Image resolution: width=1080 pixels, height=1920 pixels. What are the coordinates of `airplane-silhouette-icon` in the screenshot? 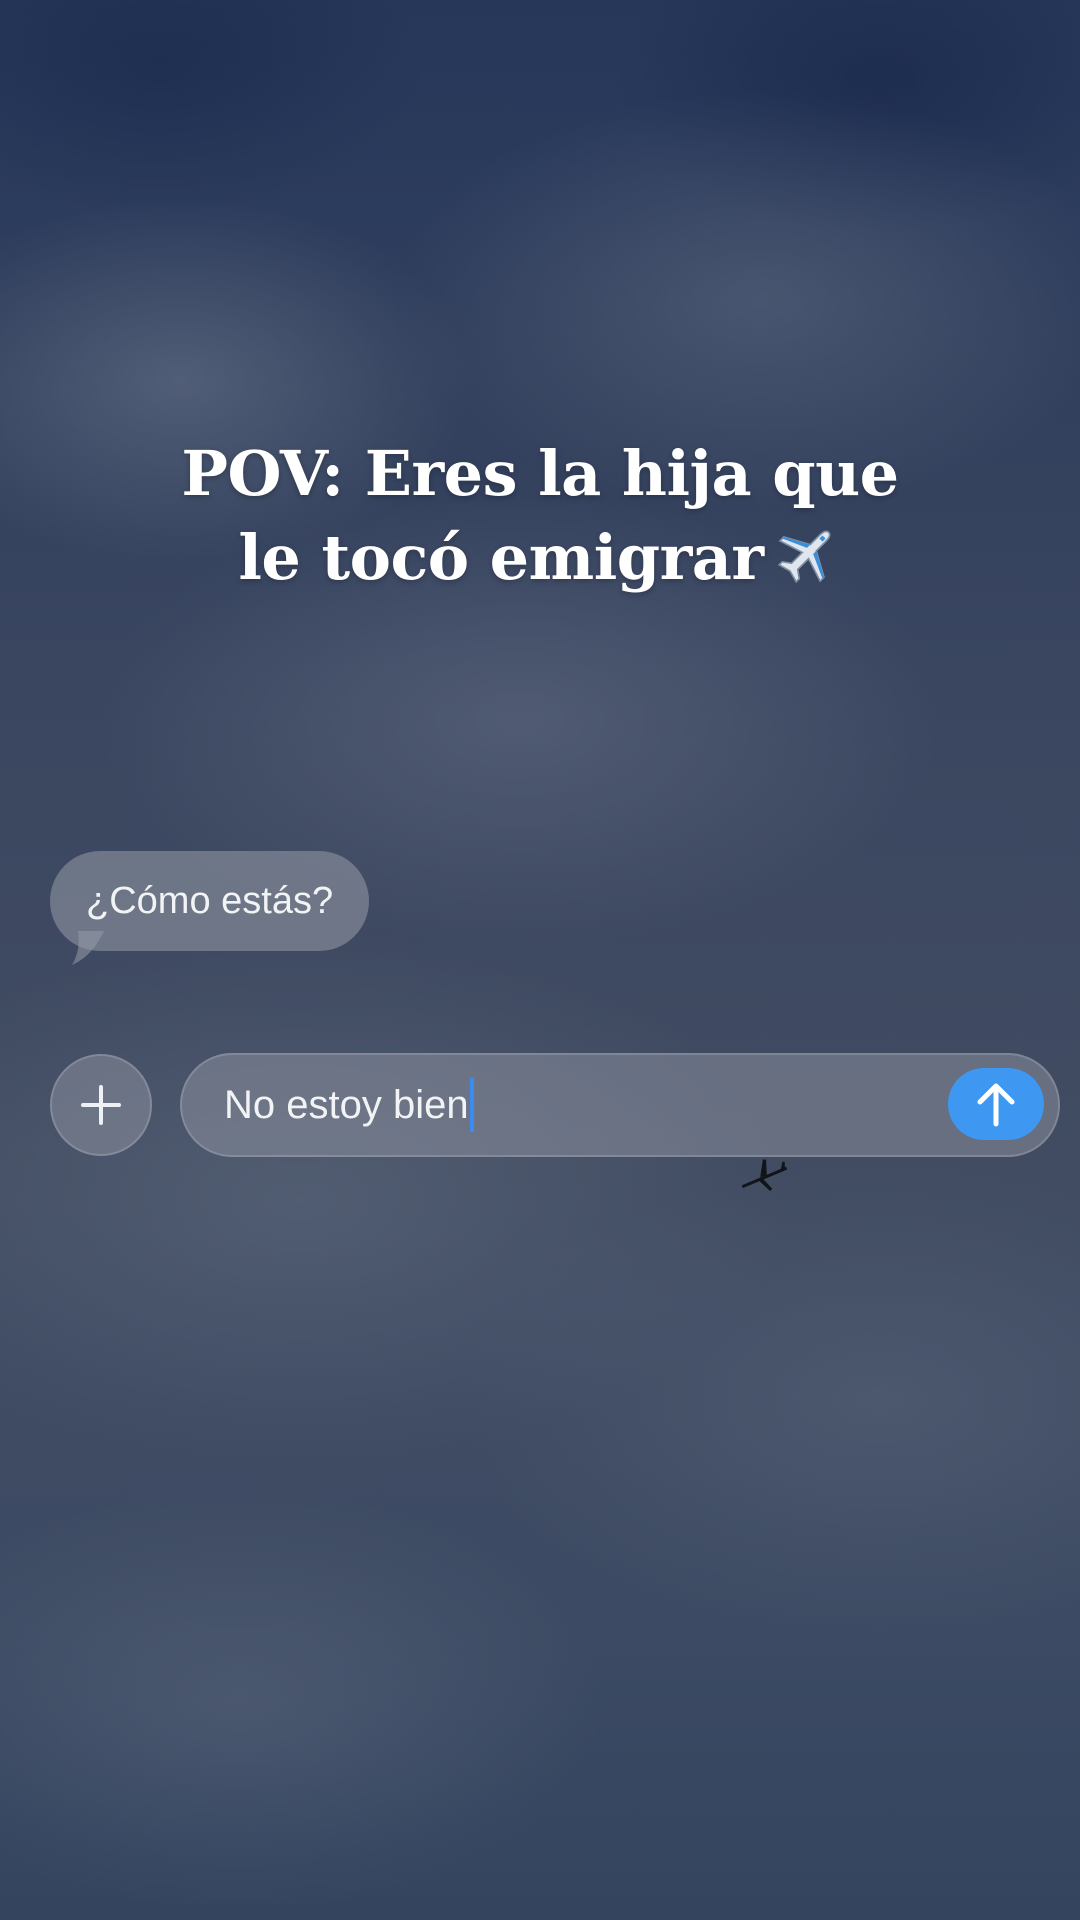 It's located at (764, 1175).